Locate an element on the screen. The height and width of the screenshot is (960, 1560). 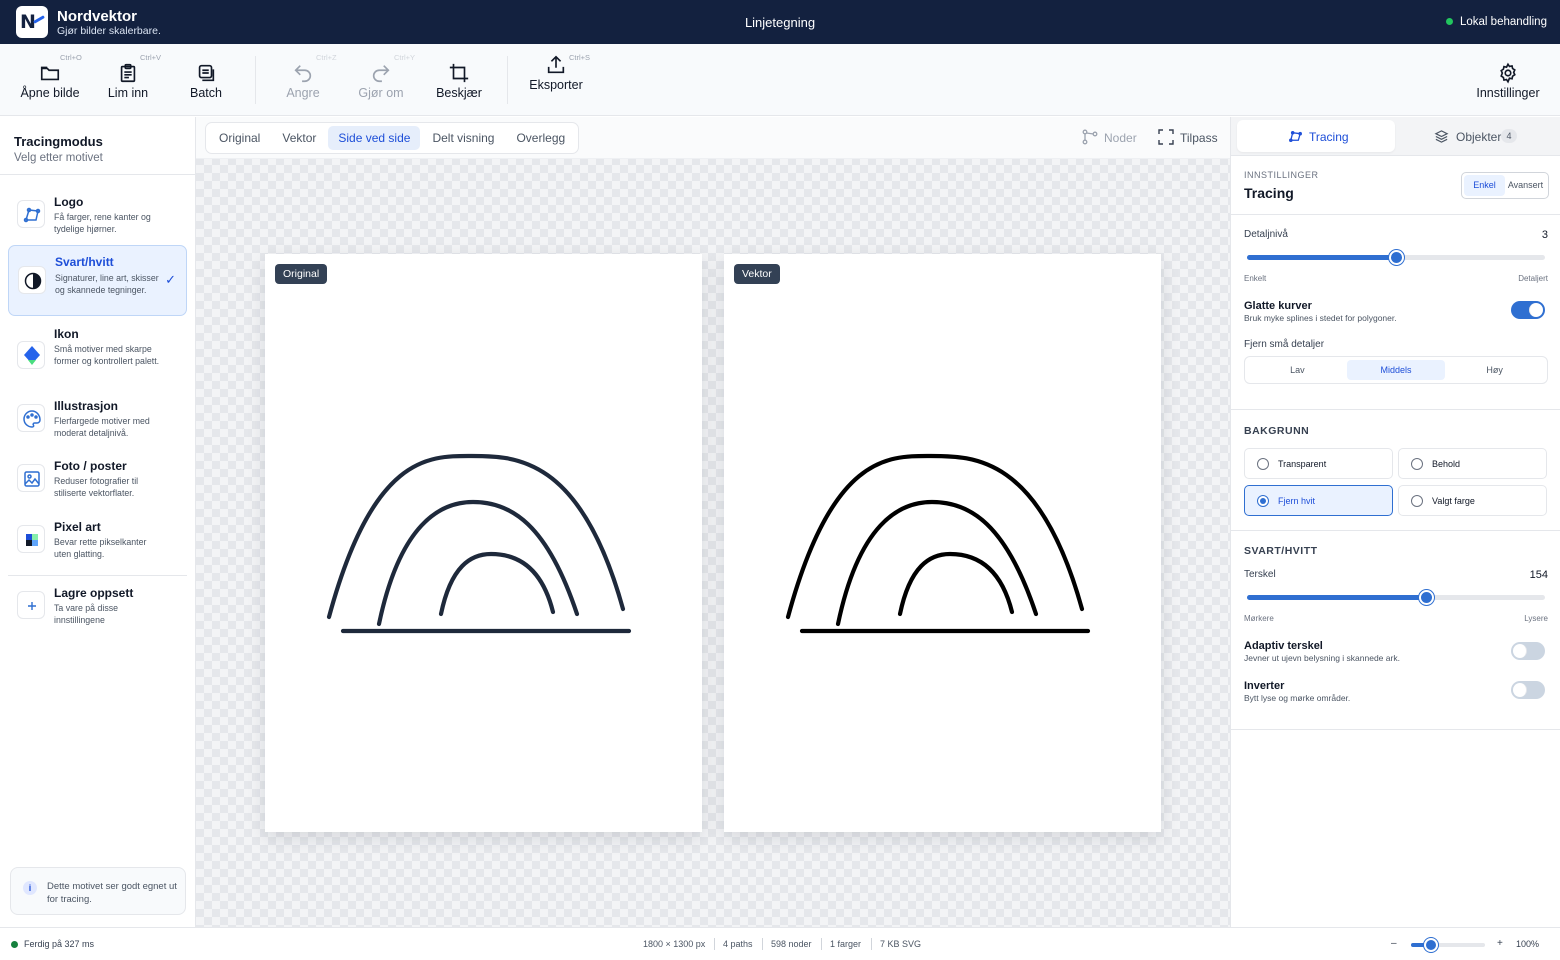
detail-slider is located at coordinates (1396, 257).